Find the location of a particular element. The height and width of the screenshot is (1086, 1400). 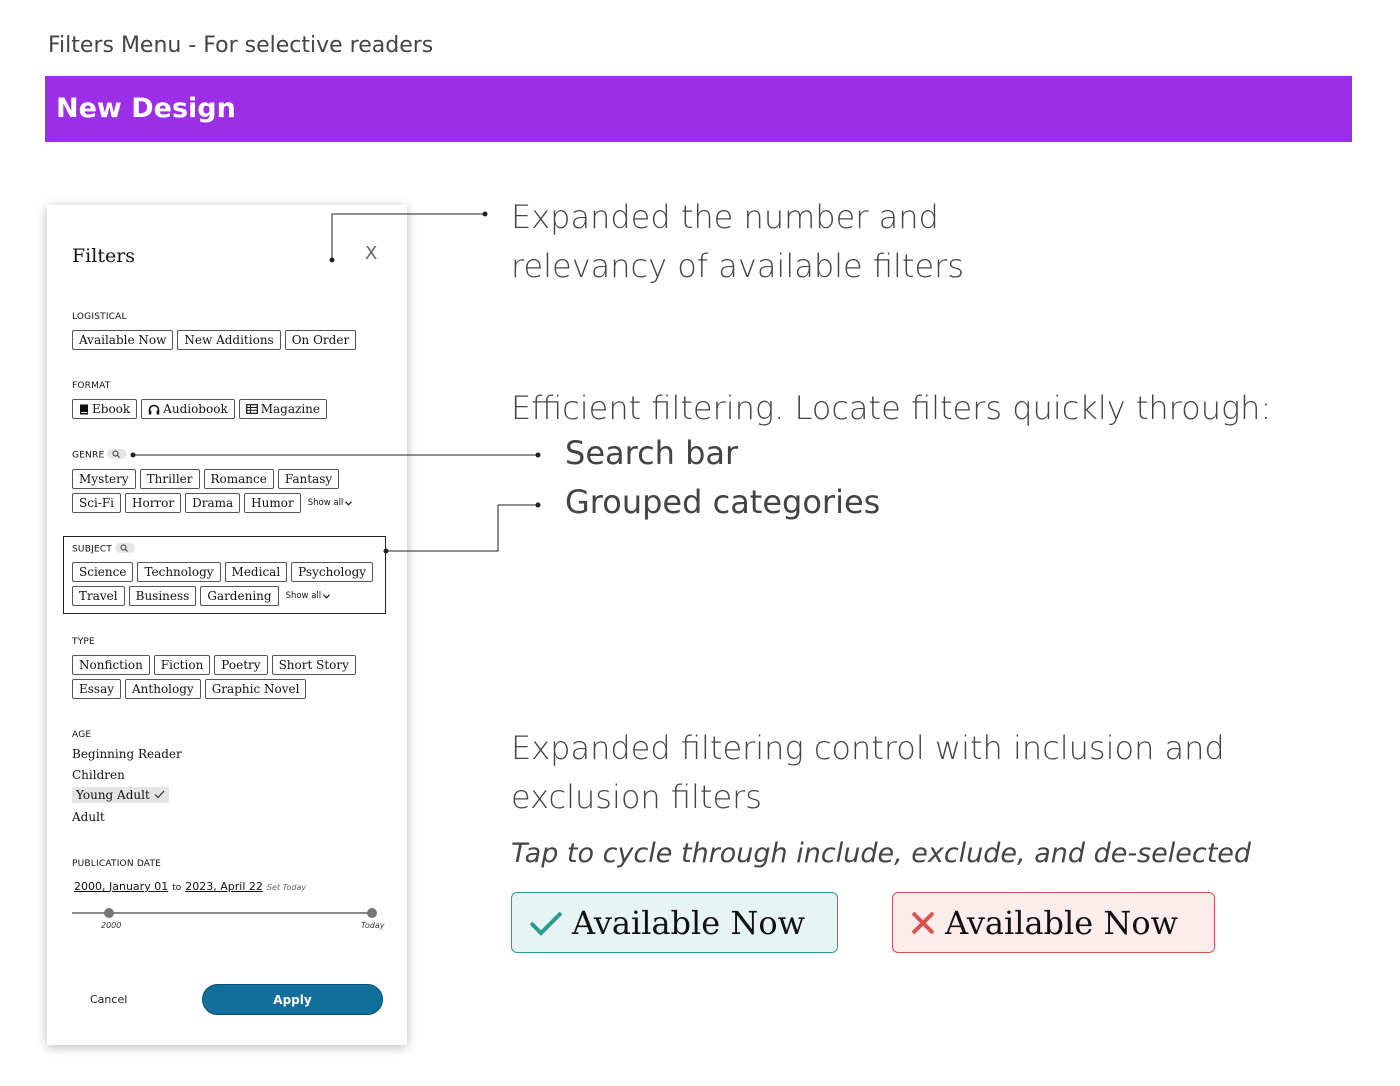

connector-search-dot-end is located at coordinates (538, 455).